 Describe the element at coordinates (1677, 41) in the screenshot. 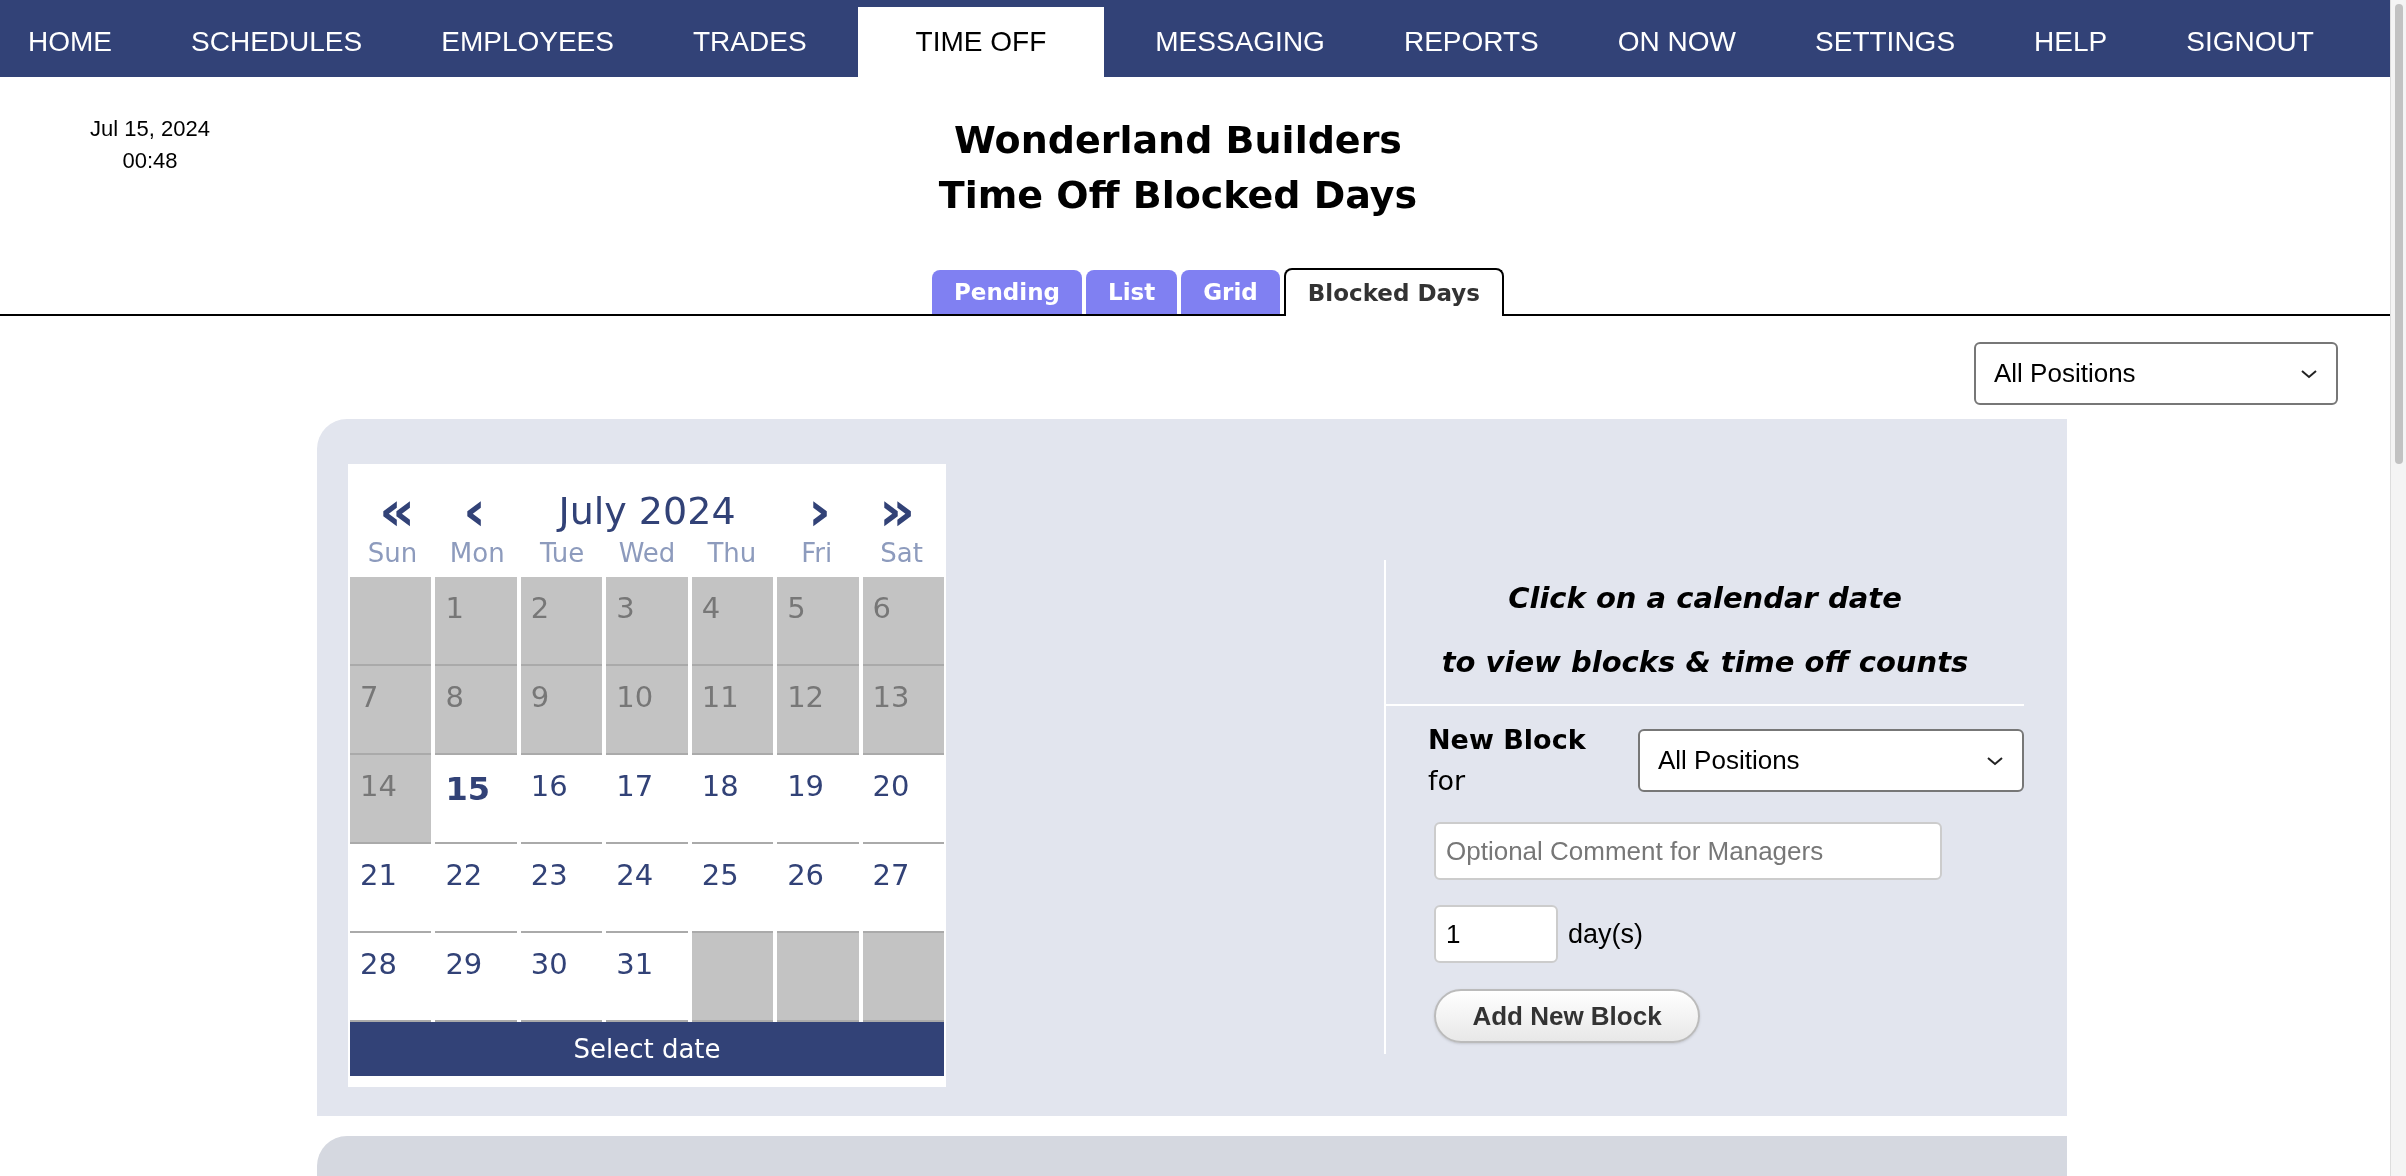

I see `nav-link: ON NOW` at that location.